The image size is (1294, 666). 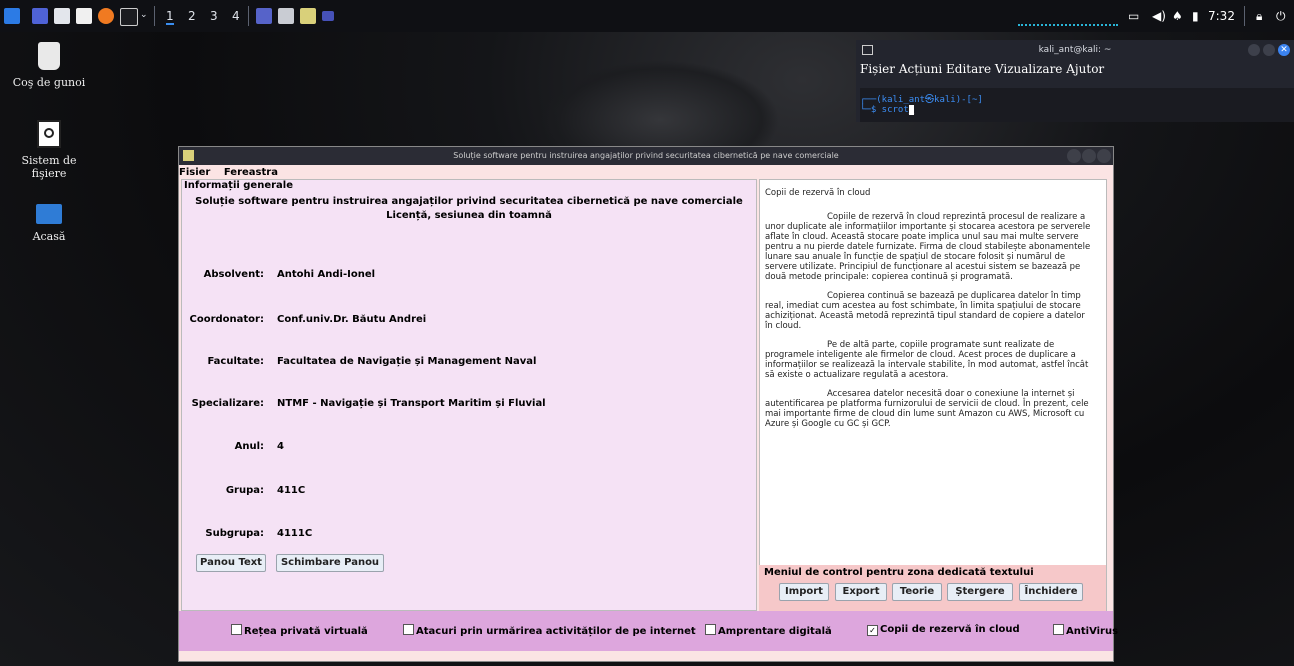 What do you see at coordinates (40, 16) in the screenshot?
I see `show-desktop-icon` at bounding box center [40, 16].